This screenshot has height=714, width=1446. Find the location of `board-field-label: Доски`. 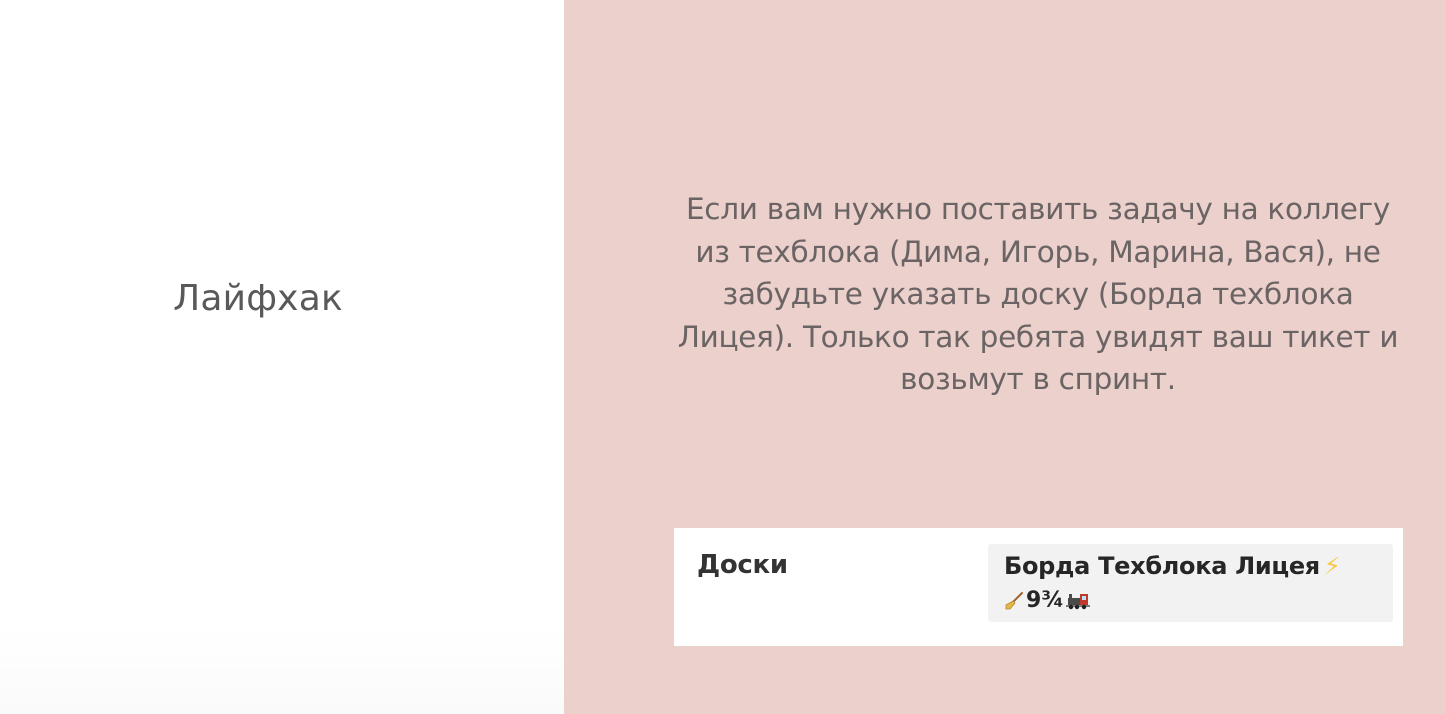

board-field-label: Доски is located at coordinates (742, 565).